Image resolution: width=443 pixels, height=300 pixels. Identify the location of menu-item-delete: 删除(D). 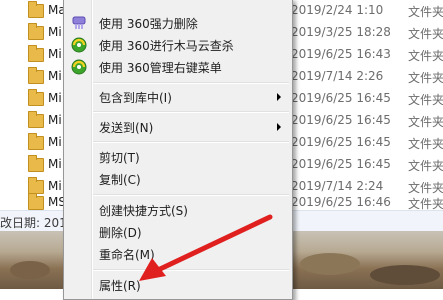
(178, 232).